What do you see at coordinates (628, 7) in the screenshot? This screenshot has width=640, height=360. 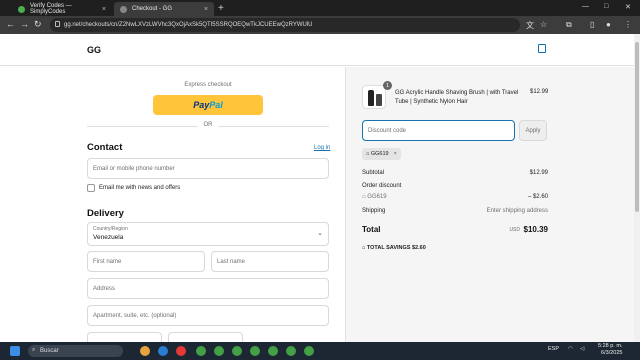 I see `close-window-icon: ✕` at bounding box center [628, 7].